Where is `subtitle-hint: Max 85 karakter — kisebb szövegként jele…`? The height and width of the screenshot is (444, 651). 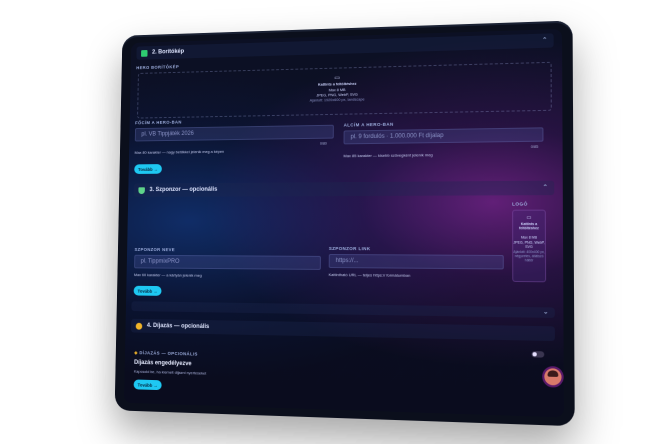 subtitle-hint: Max 85 karakter — kisebb szövegként jele… is located at coordinates (387, 155).